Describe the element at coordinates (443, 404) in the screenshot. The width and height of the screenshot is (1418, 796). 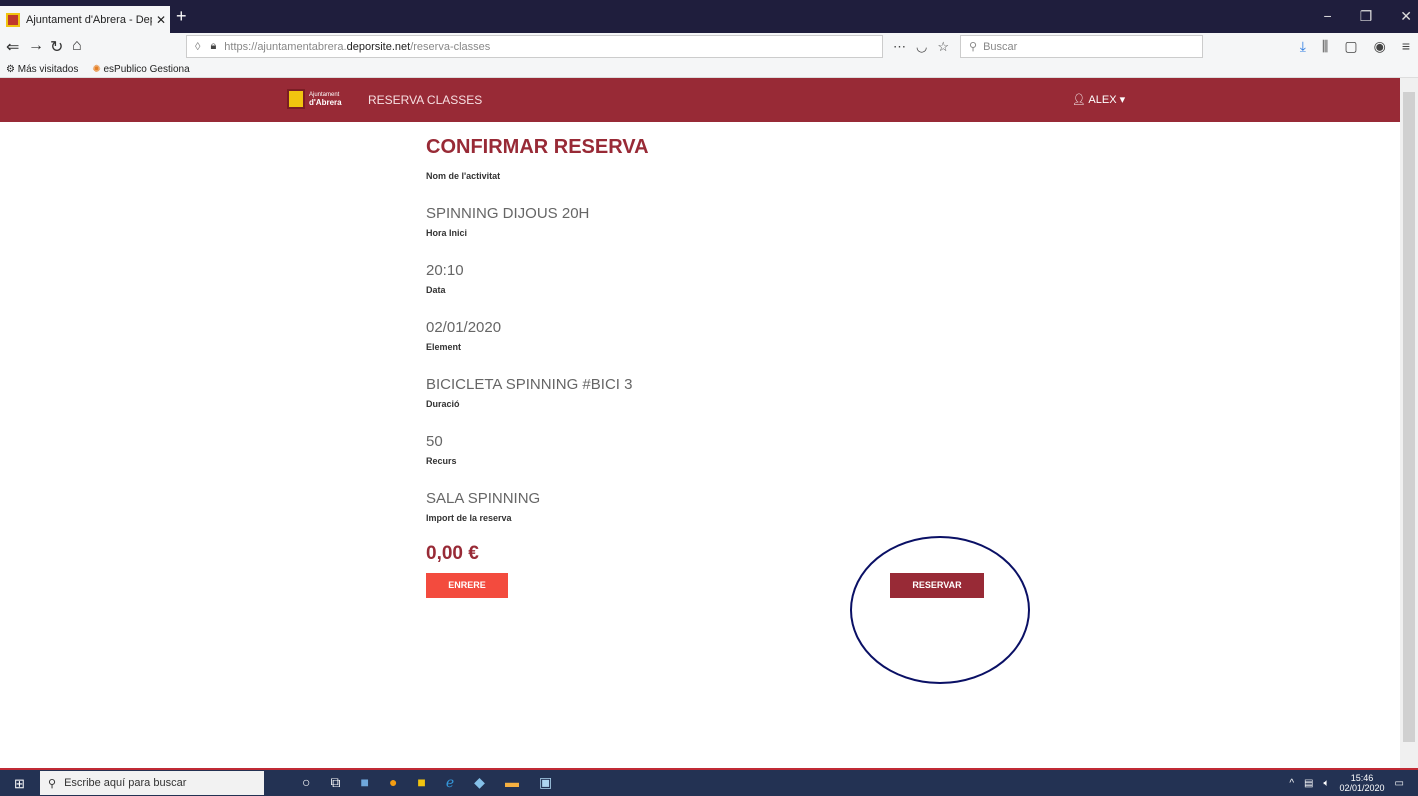
I see `field-label-duration: Duració` at that location.